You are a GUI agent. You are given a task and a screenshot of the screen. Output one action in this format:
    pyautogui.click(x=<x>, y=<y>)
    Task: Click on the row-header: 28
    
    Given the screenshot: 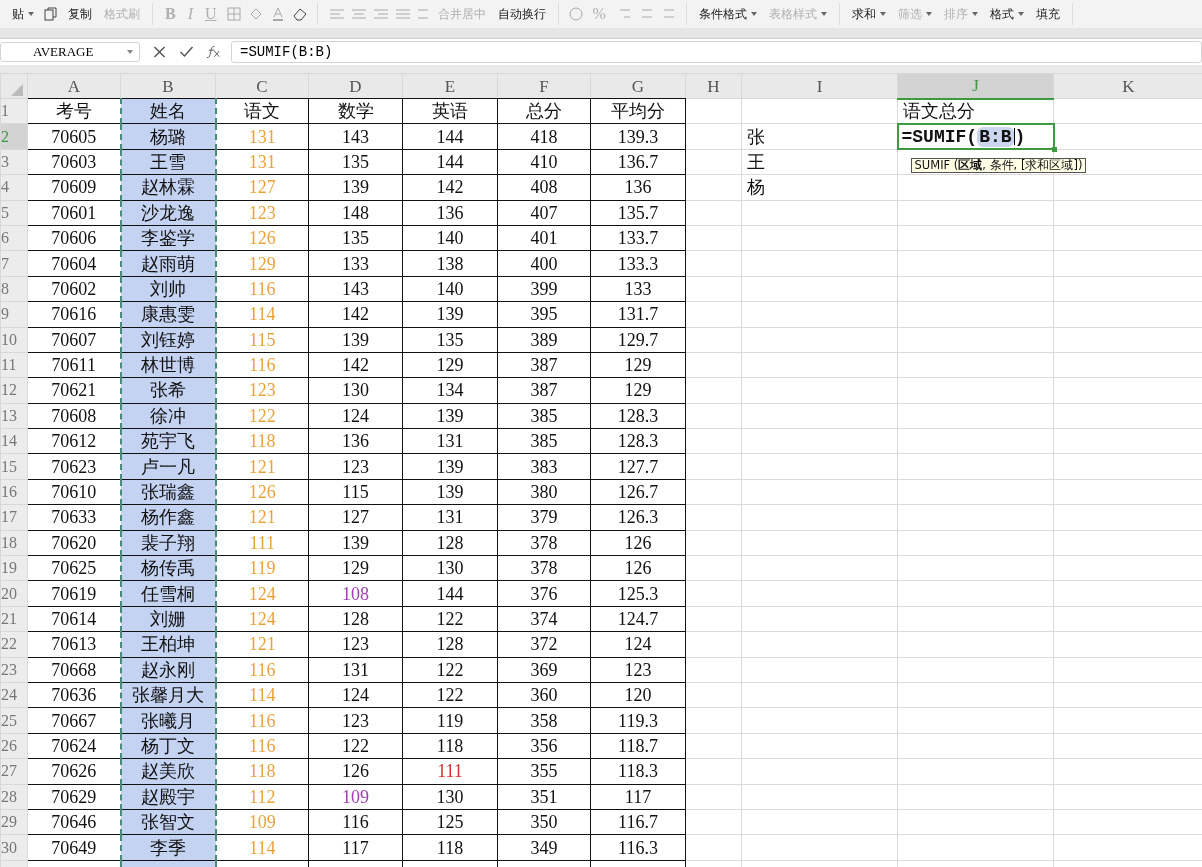 What is the action you would take?
    pyautogui.click(x=14, y=797)
    